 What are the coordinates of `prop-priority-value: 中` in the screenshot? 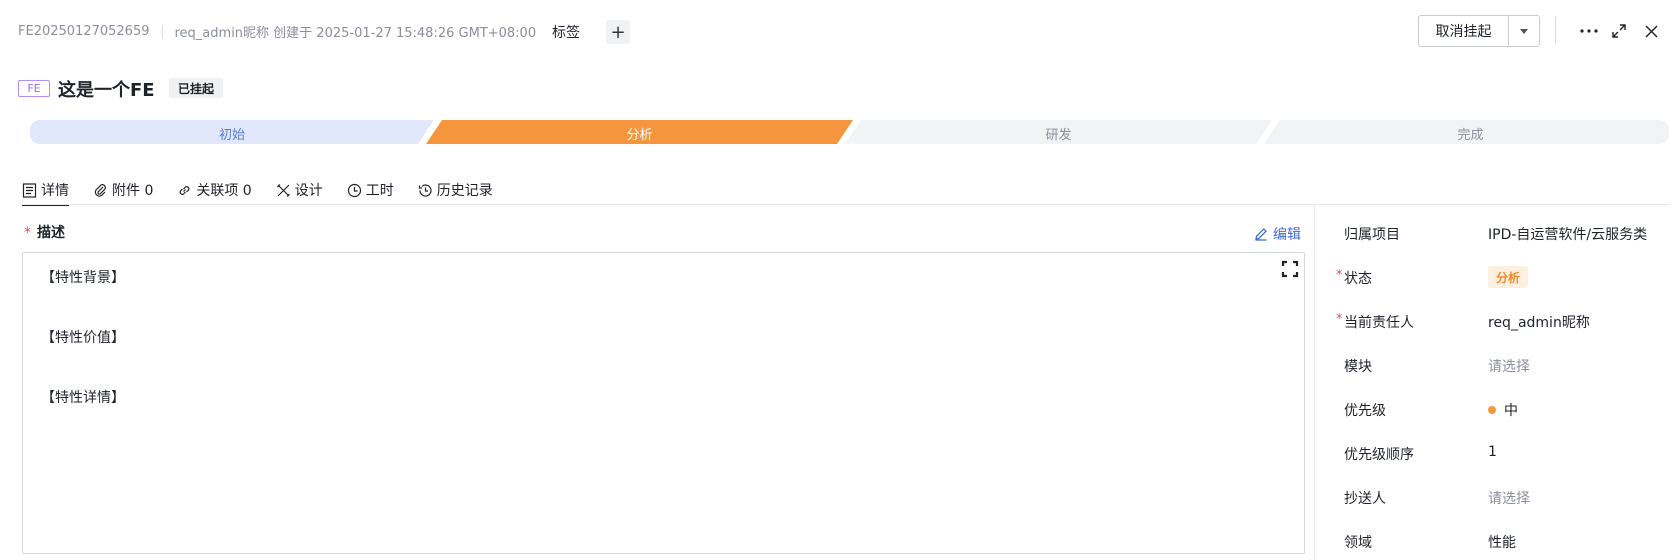 It's located at (1503, 410).